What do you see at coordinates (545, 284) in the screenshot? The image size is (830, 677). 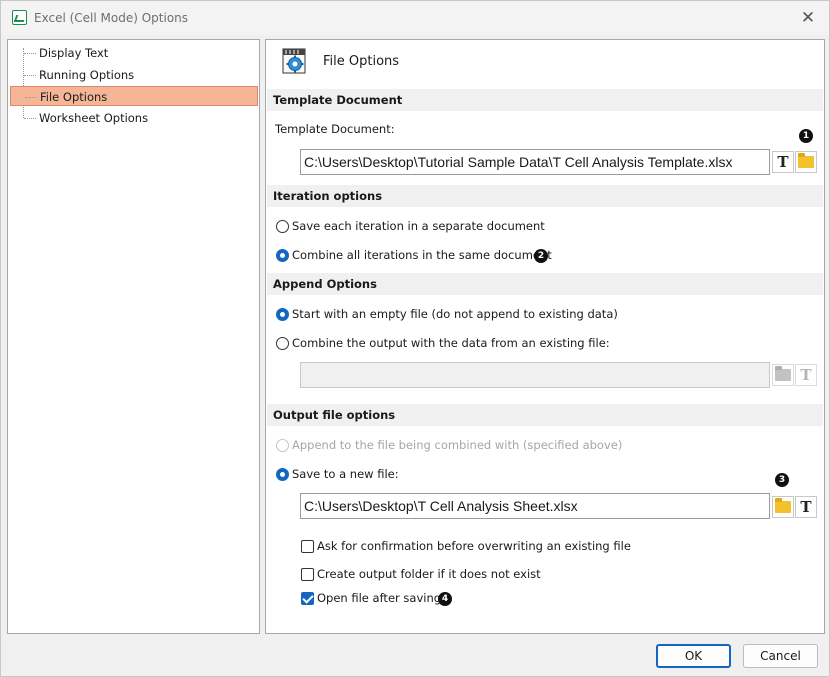 I see `section-append-options: Append Options` at bounding box center [545, 284].